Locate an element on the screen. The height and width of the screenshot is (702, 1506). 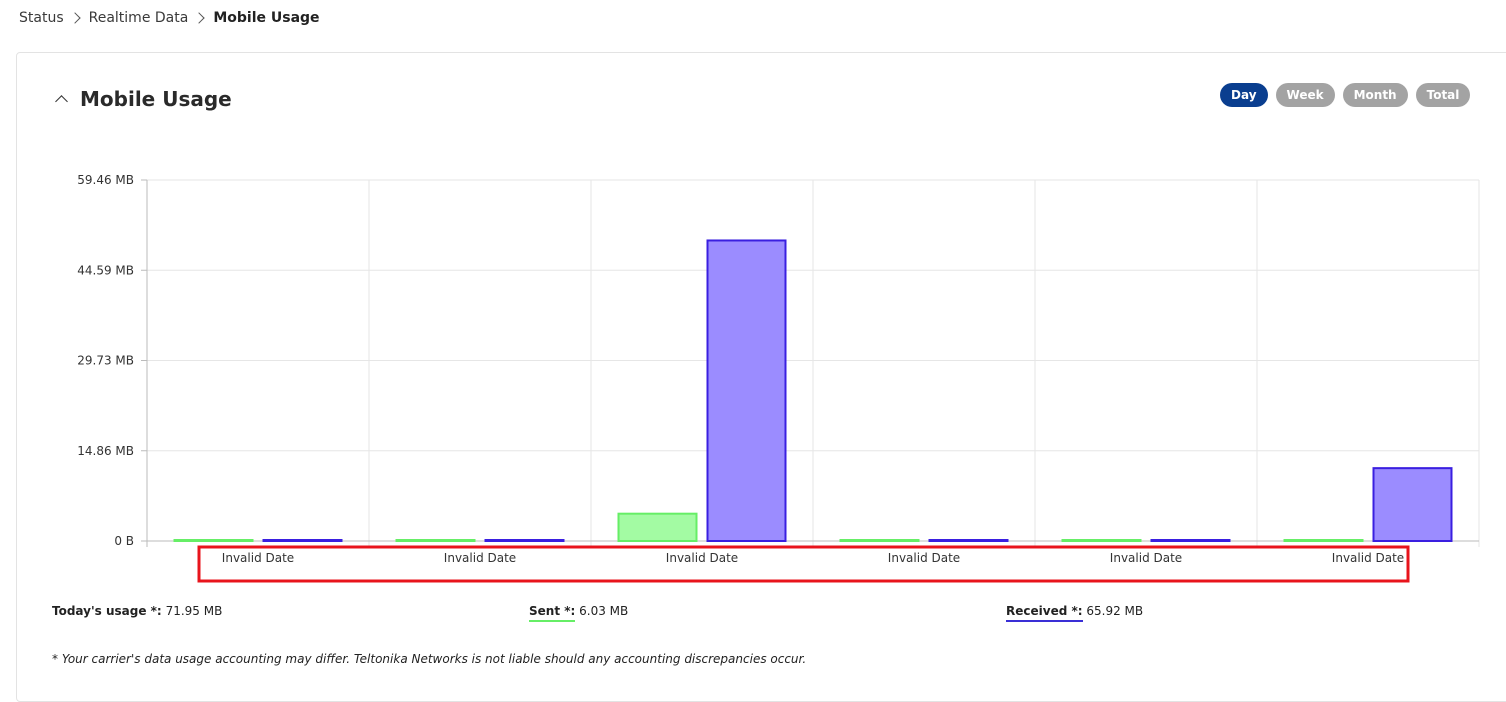
sent-label: Sent *: is located at coordinates (552, 613).